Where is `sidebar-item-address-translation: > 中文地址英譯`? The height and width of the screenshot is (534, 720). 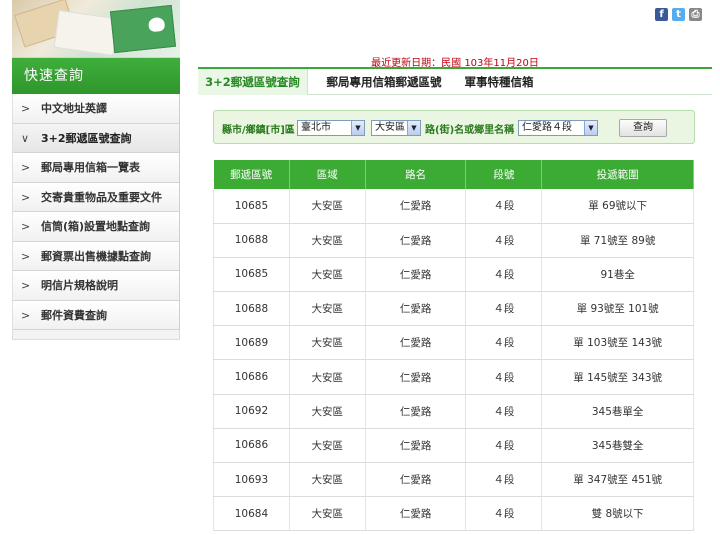 sidebar-item-address-translation: > 中文地址英譯 is located at coordinates (96, 109).